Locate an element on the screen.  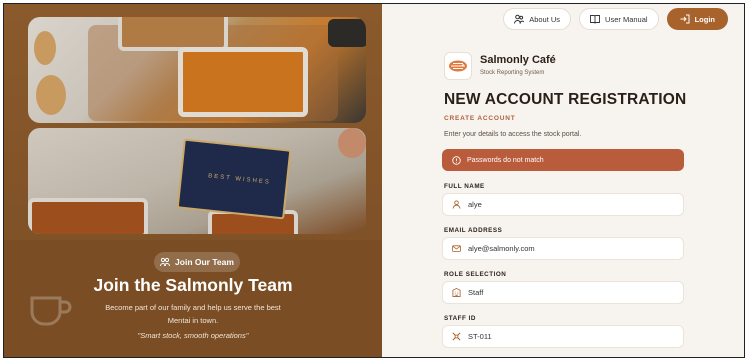
greeting-card: BEST WISHES is located at coordinates (234, 179).